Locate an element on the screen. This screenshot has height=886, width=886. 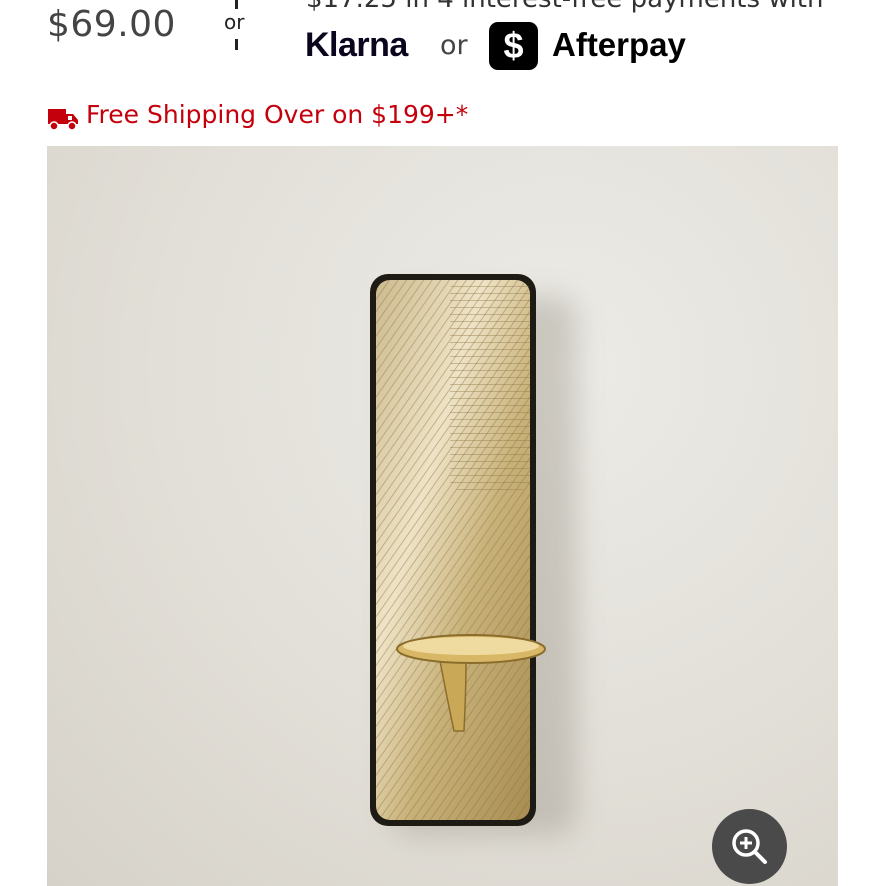
afterpay-badge-glyph: $ is located at coordinates (513, 45).